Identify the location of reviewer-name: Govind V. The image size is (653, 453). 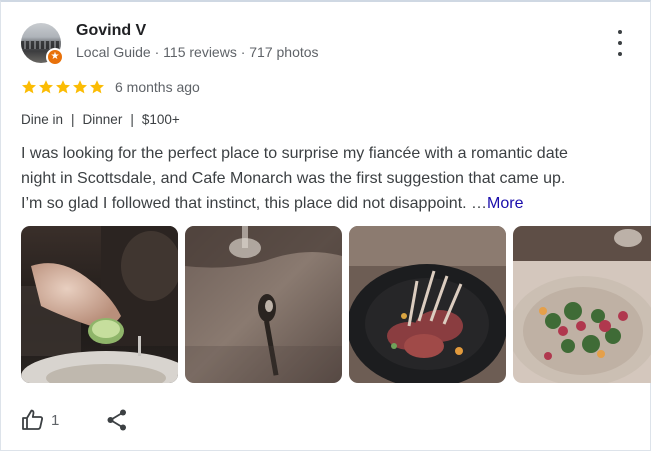
(111, 31).